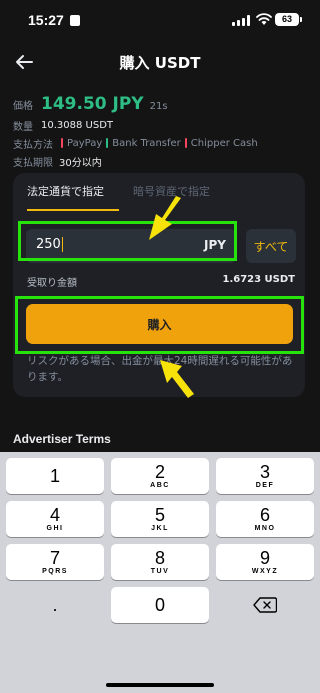 The image size is (320, 693). I want to click on all-amount-button: すべて, so click(271, 246).